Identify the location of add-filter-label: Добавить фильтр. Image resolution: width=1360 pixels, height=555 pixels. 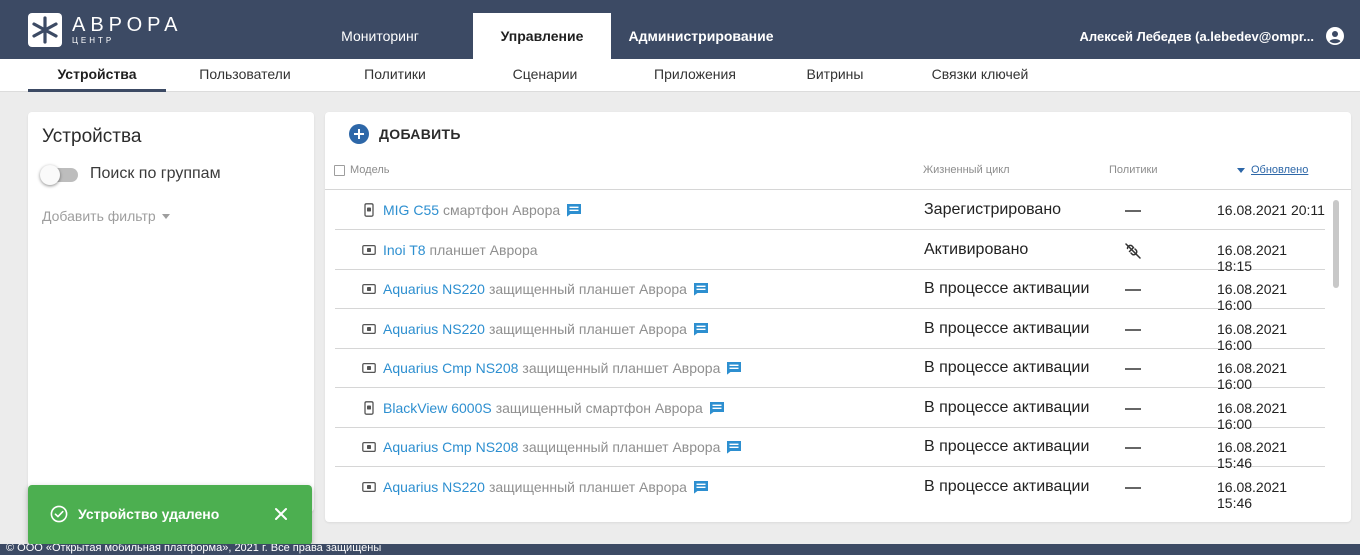
(99, 216).